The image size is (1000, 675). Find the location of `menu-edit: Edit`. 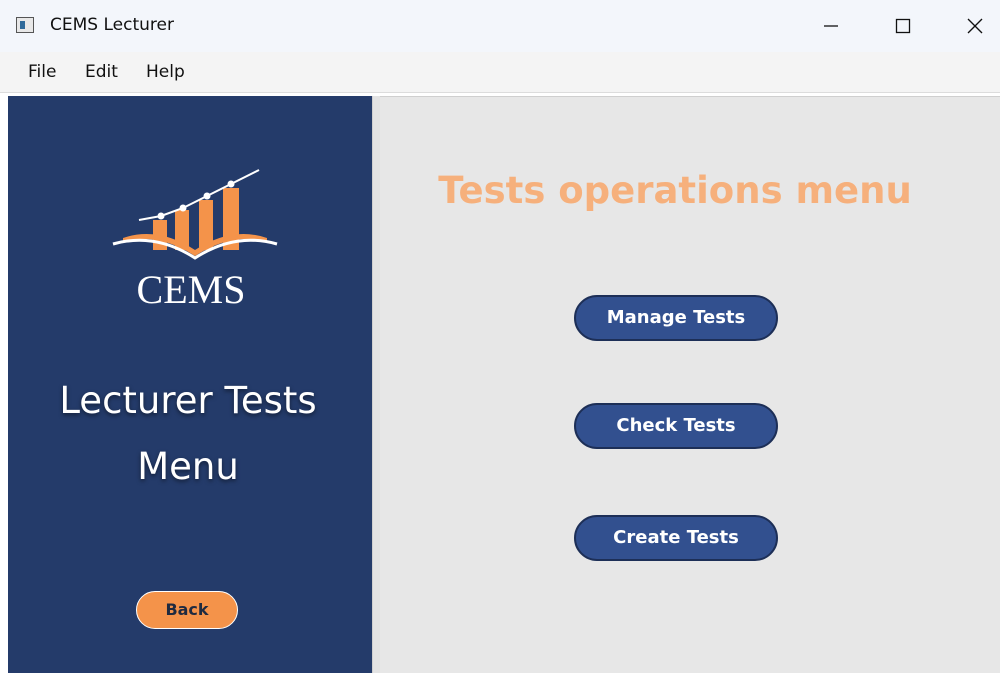

menu-edit: Edit is located at coordinates (101, 72).